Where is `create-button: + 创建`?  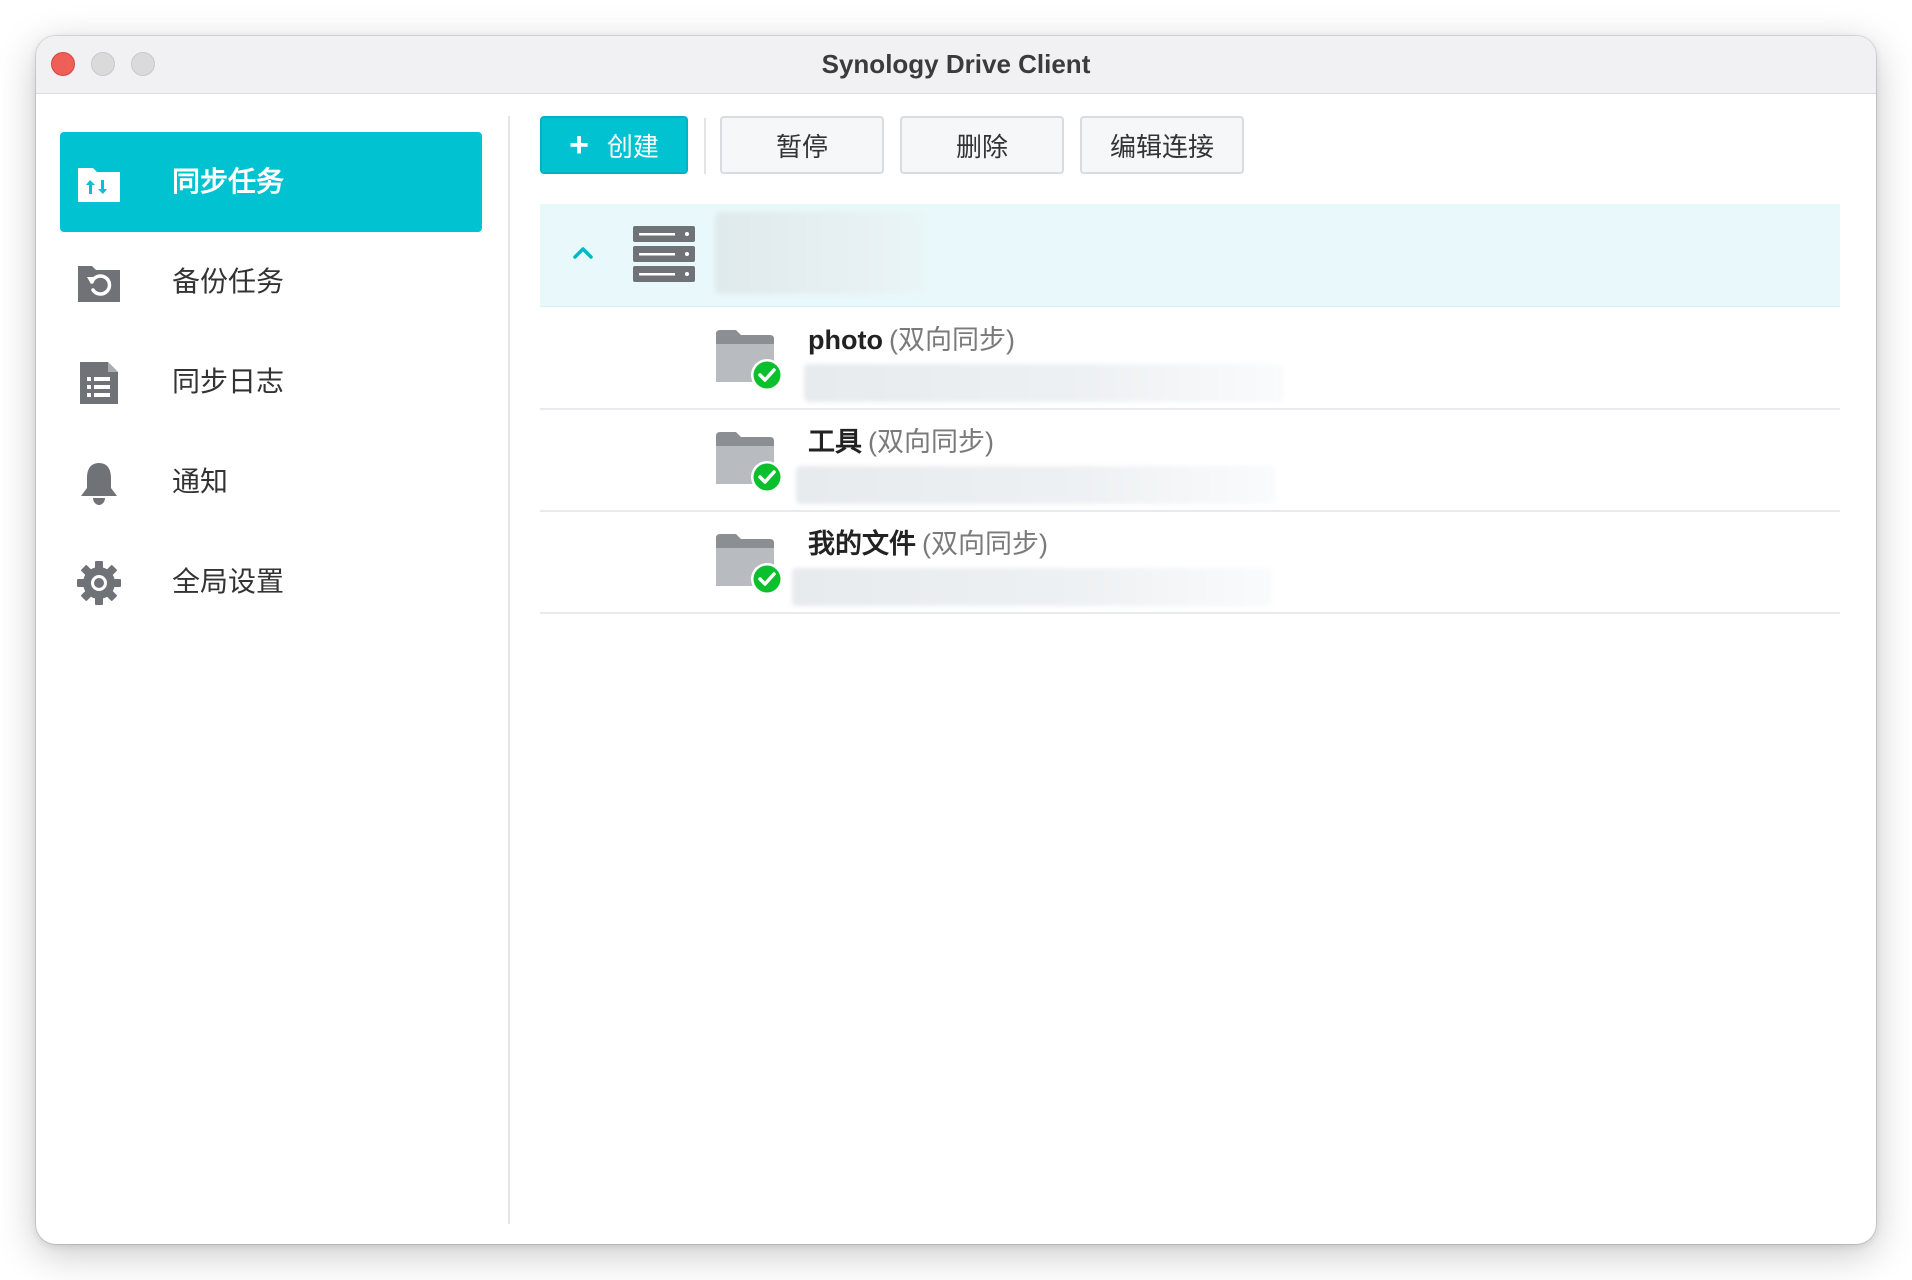 create-button: + 创建 is located at coordinates (614, 145).